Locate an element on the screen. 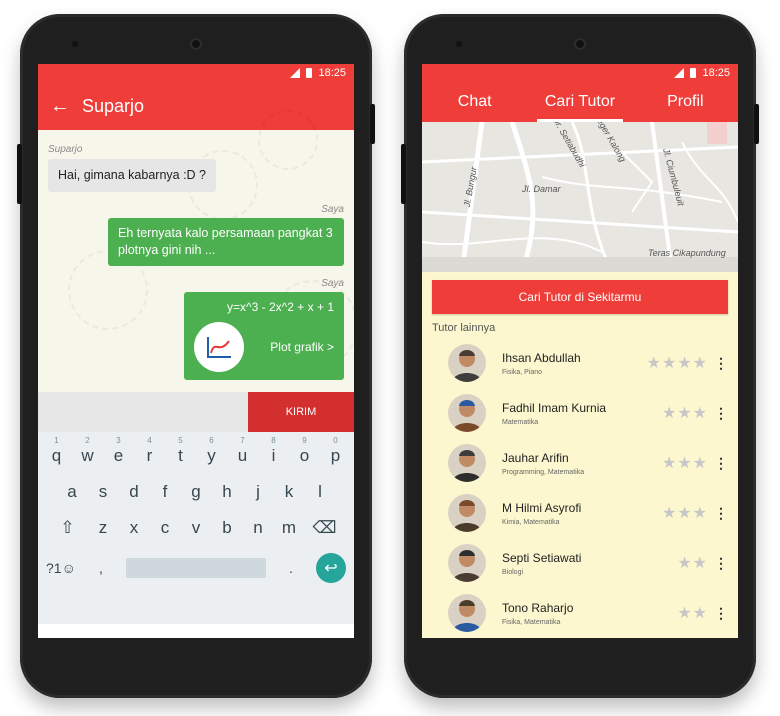 The image size is (780, 716). key-r: r4 is located at coordinates (149, 451).